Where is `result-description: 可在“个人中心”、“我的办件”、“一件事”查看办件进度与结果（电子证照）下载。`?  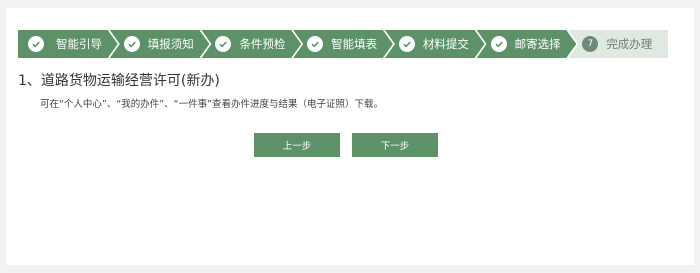 result-description: 可在“个人中心”、“我的办件”、“一件事”查看办件进度与结果（电子证照）下载。 is located at coordinates (212, 104).